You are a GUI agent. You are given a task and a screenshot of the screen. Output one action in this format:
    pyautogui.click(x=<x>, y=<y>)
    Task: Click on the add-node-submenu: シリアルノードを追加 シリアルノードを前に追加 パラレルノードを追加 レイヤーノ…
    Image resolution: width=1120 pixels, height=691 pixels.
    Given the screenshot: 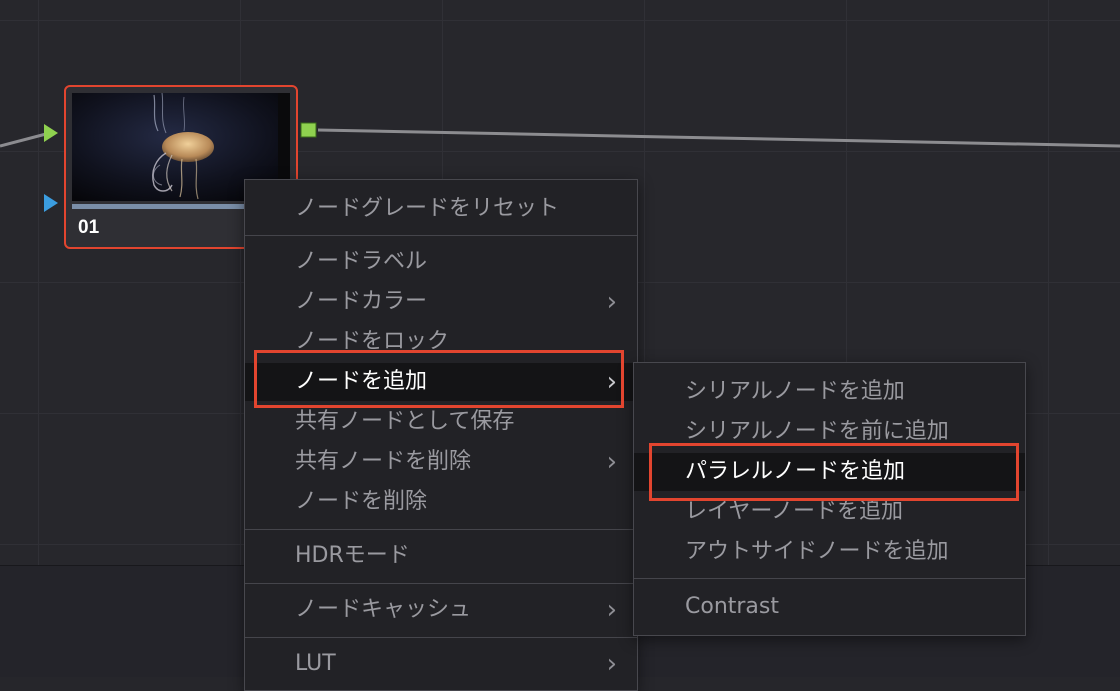 What is the action you would take?
    pyautogui.click(x=829, y=499)
    